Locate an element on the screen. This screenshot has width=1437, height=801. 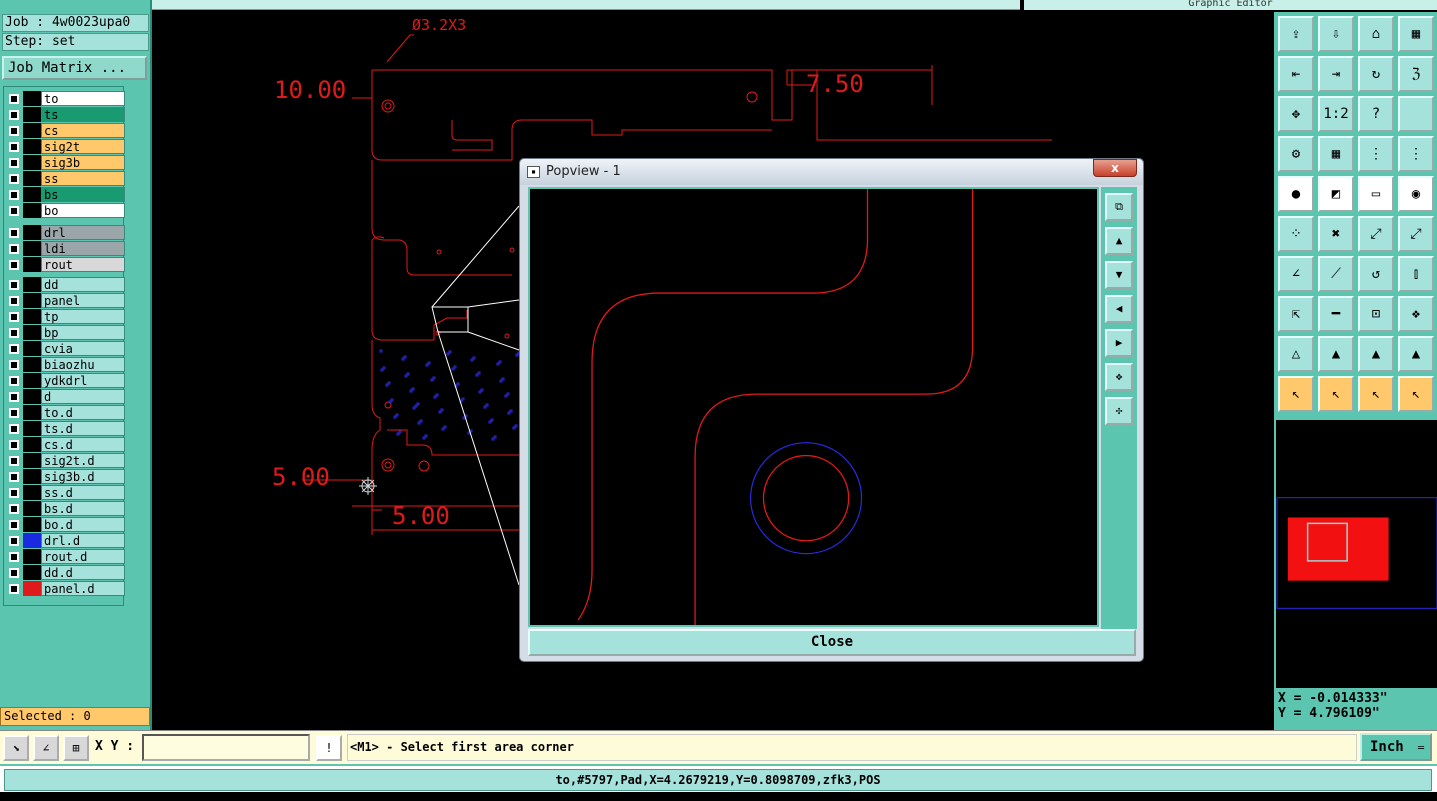
pan-right-icon: ▶ is located at coordinates (1119, 343).